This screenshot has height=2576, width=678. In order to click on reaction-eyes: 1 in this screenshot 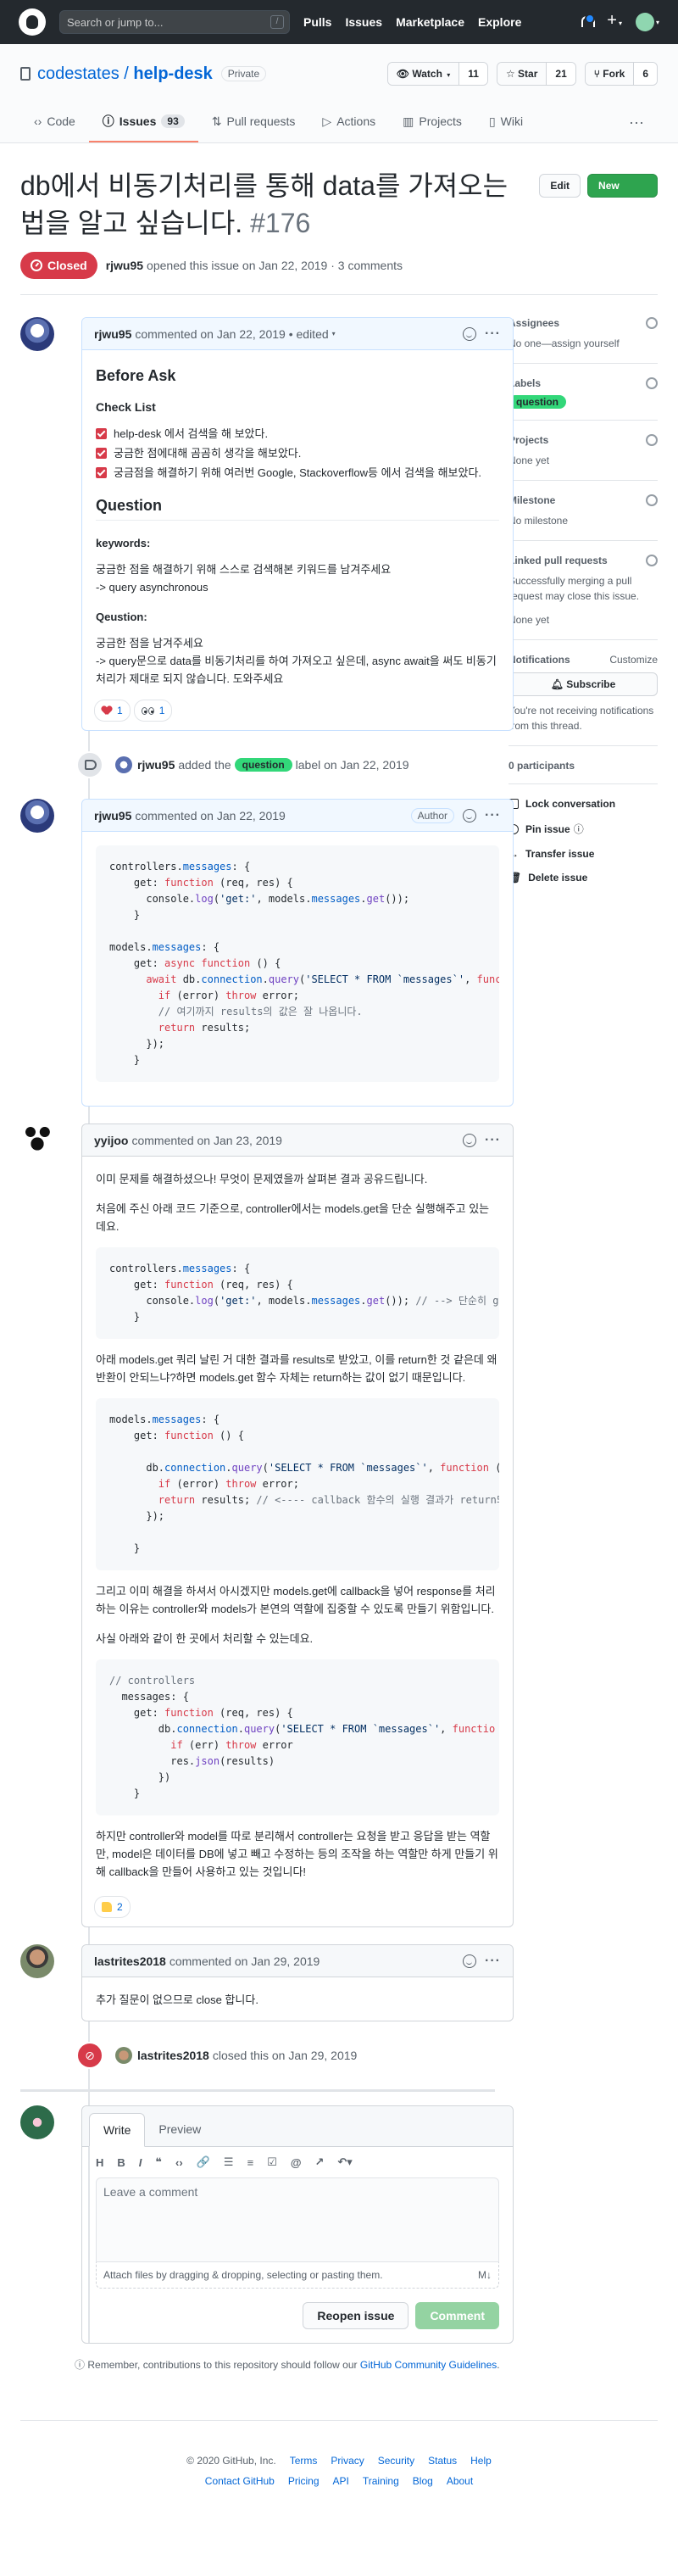, I will do `click(153, 711)`.